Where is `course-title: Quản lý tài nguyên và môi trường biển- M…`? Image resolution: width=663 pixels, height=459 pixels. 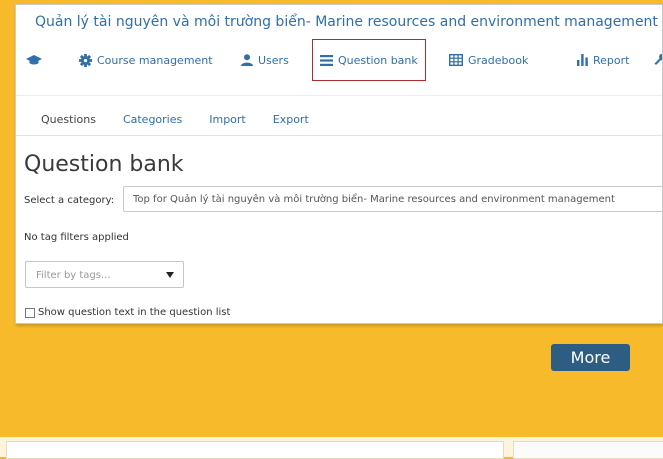
course-title: Quản lý tài nguyên và môi trường biển- M… is located at coordinates (346, 22).